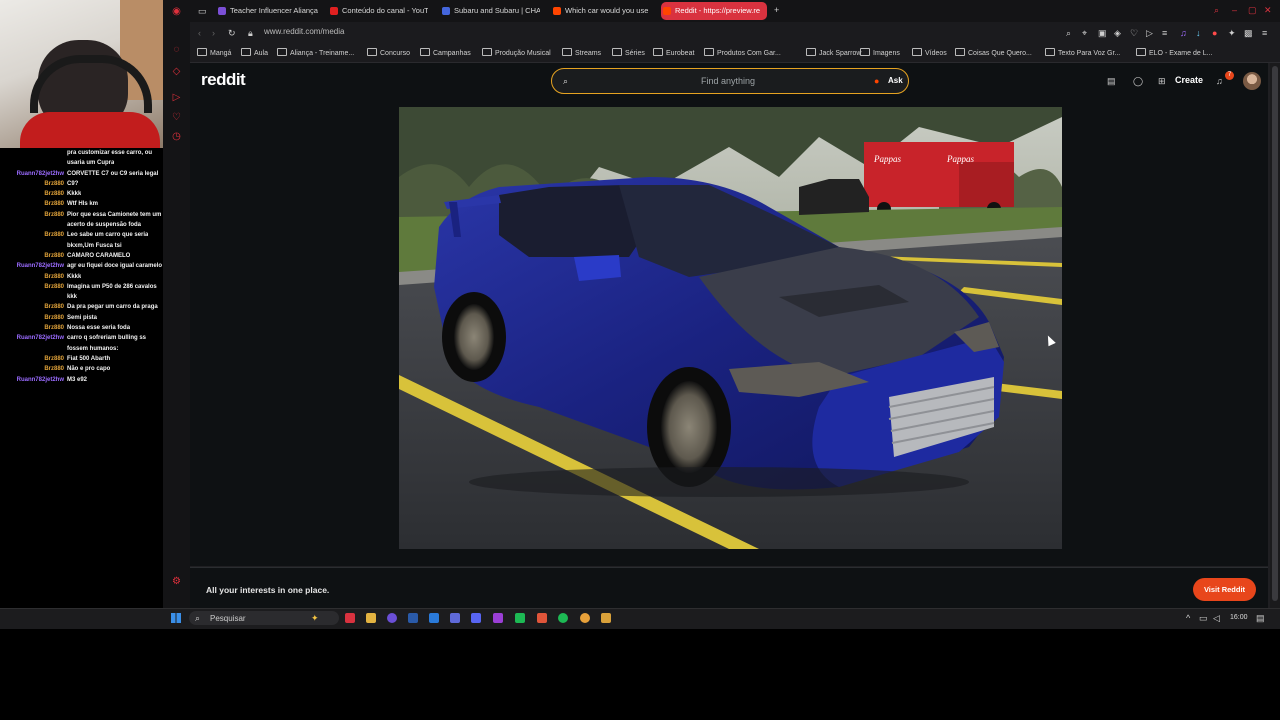 The image size is (1280, 720). What do you see at coordinates (107, 338) in the screenshot?
I see `chat-text: carro q sofreriam bulling ss` at bounding box center [107, 338].